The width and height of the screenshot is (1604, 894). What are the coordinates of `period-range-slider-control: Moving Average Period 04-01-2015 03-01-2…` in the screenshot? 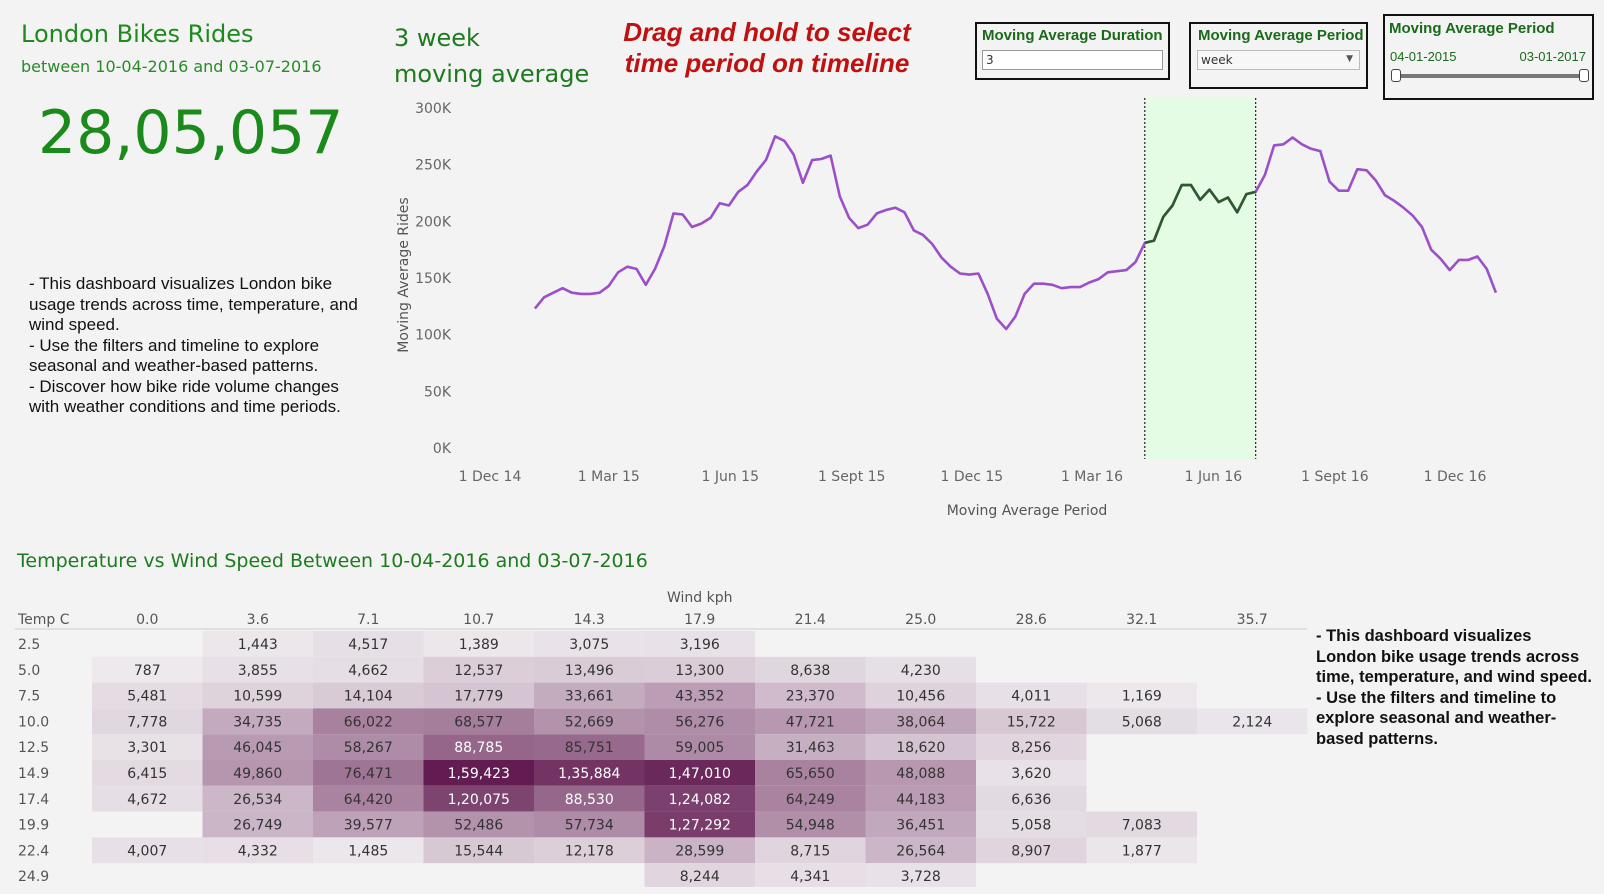 It's located at (1488, 57).